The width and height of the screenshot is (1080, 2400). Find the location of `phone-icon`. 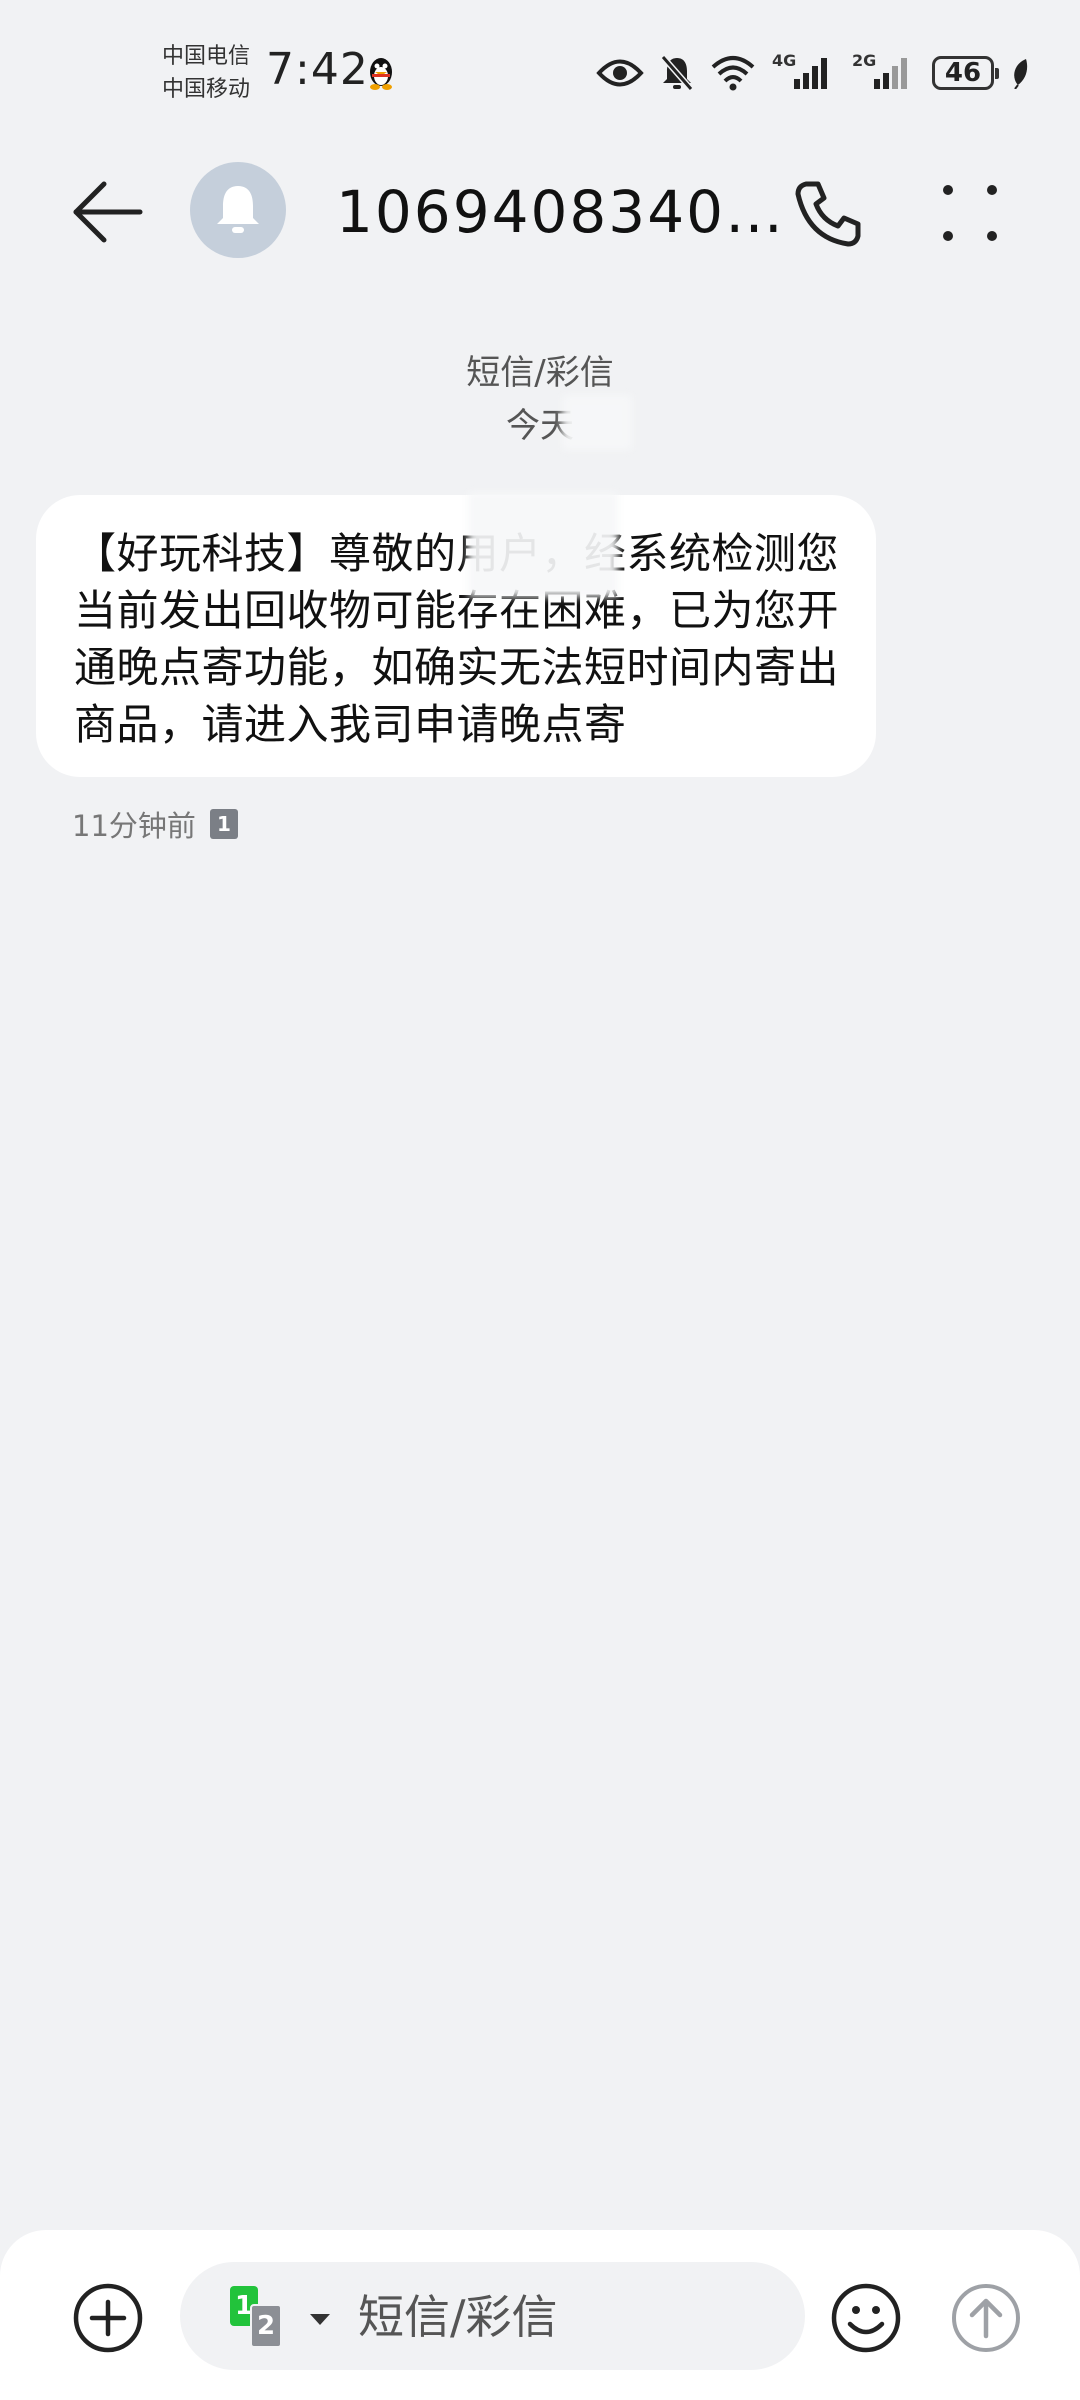

phone-icon is located at coordinates (828, 214).